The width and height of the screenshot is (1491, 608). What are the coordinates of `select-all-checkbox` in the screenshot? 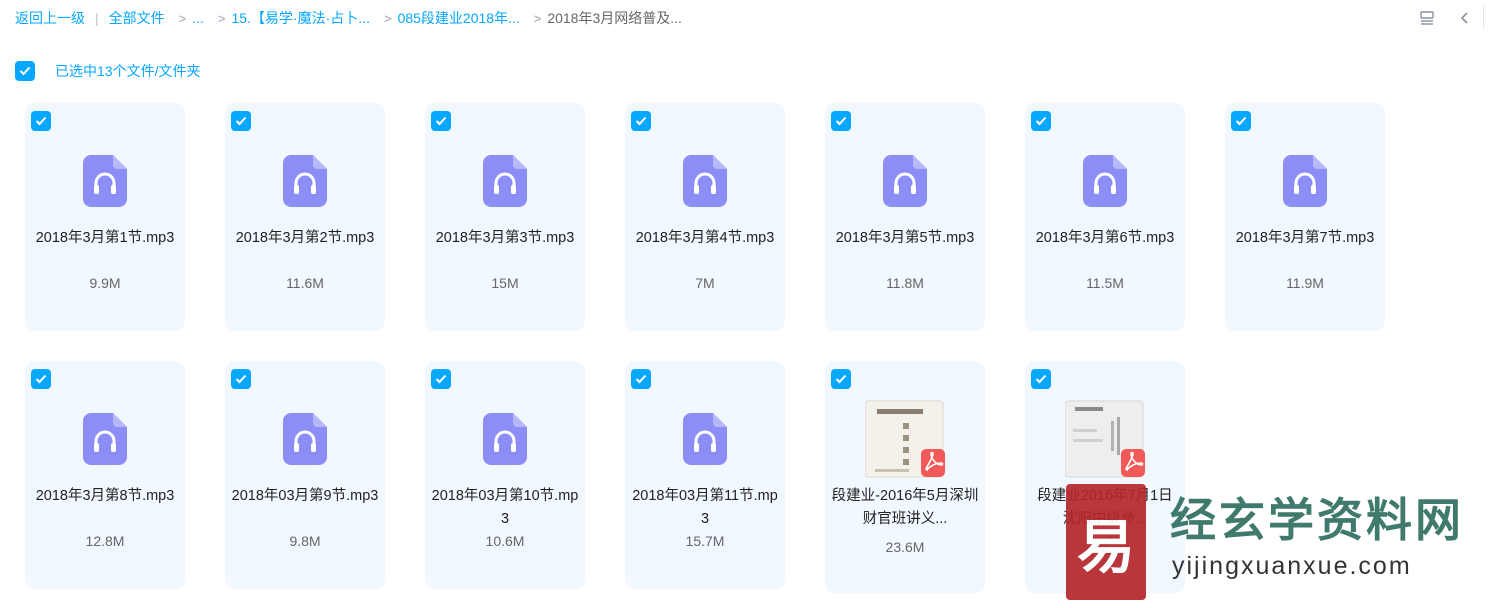 It's located at (25, 71).